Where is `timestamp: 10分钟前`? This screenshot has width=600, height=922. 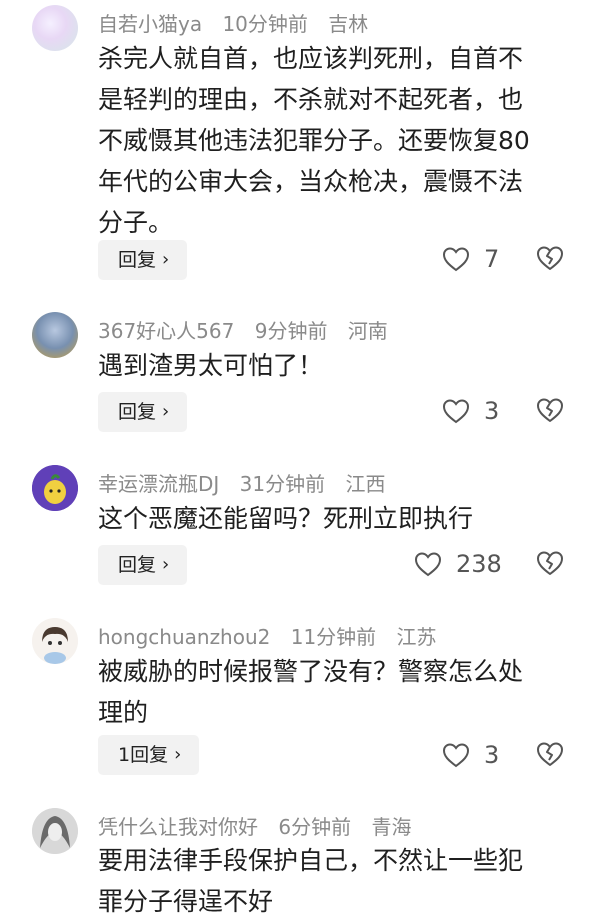 timestamp: 10分钟前 is located at coordinates (265, 24).